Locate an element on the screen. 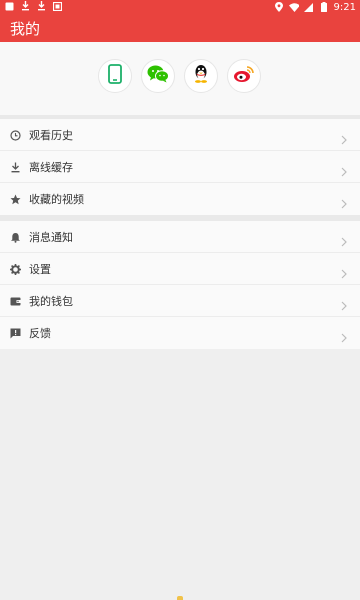 The image size is (360, 600). phone-icon is located at coordinates (115, 76).